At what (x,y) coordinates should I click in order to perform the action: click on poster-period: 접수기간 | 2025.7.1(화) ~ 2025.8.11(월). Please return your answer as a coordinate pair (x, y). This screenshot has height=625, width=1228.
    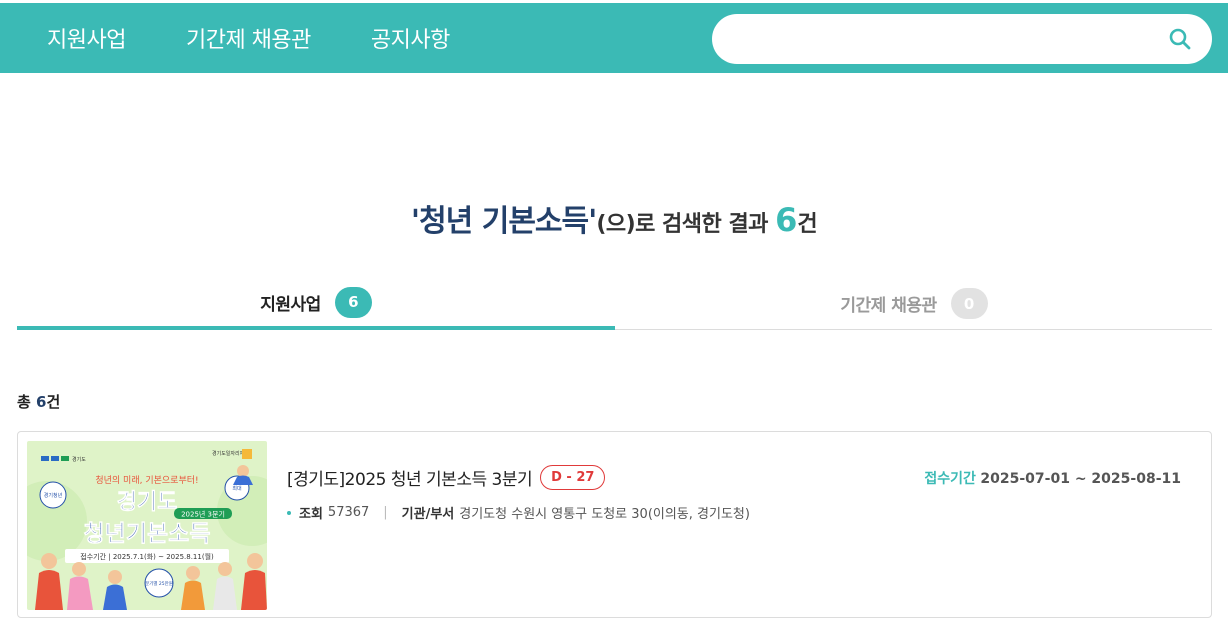
    Looking at the image, I should click on (147, 556).